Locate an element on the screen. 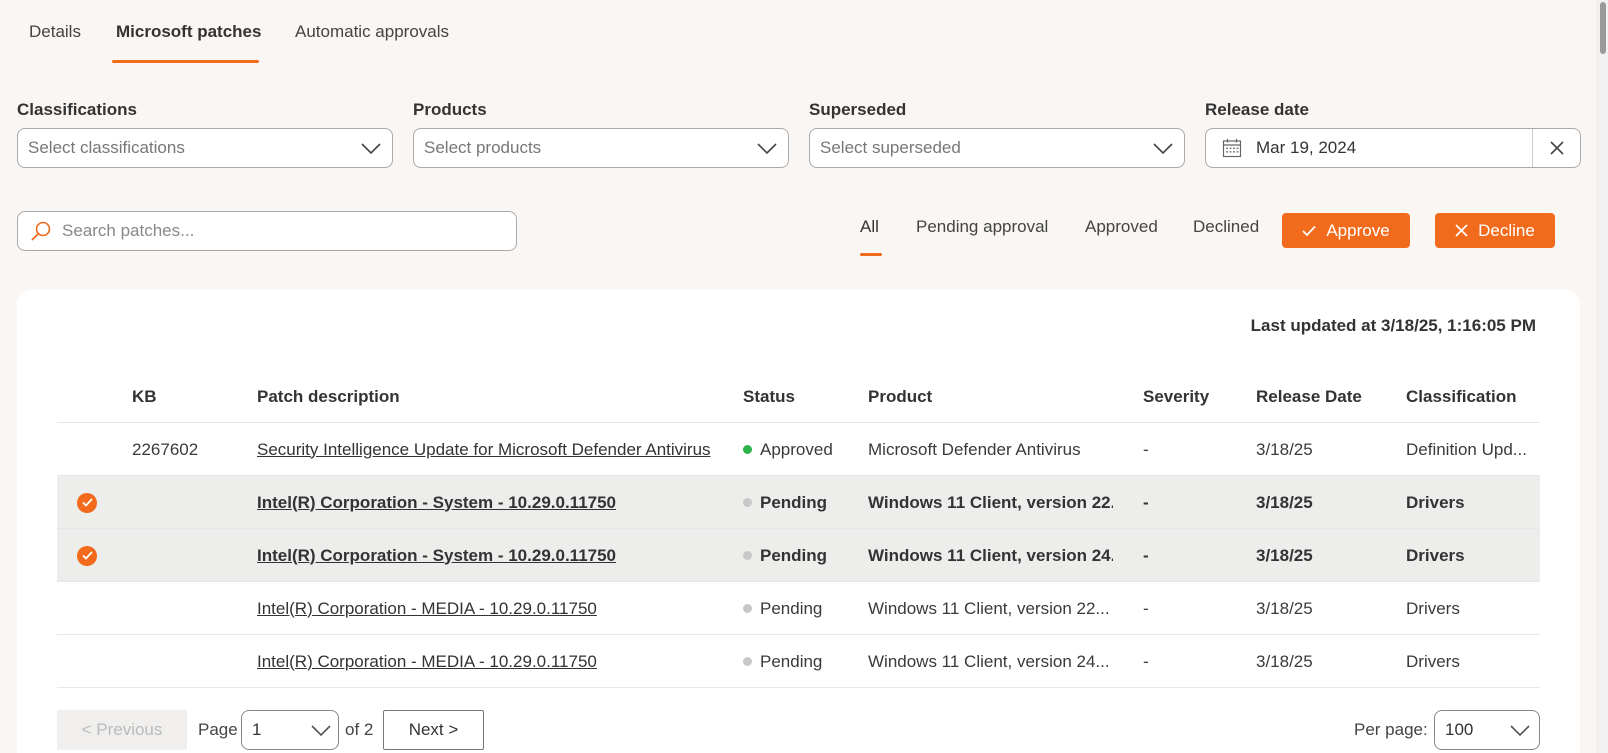  status-tab-declined: Declined is located at coordinates (1226, 227).